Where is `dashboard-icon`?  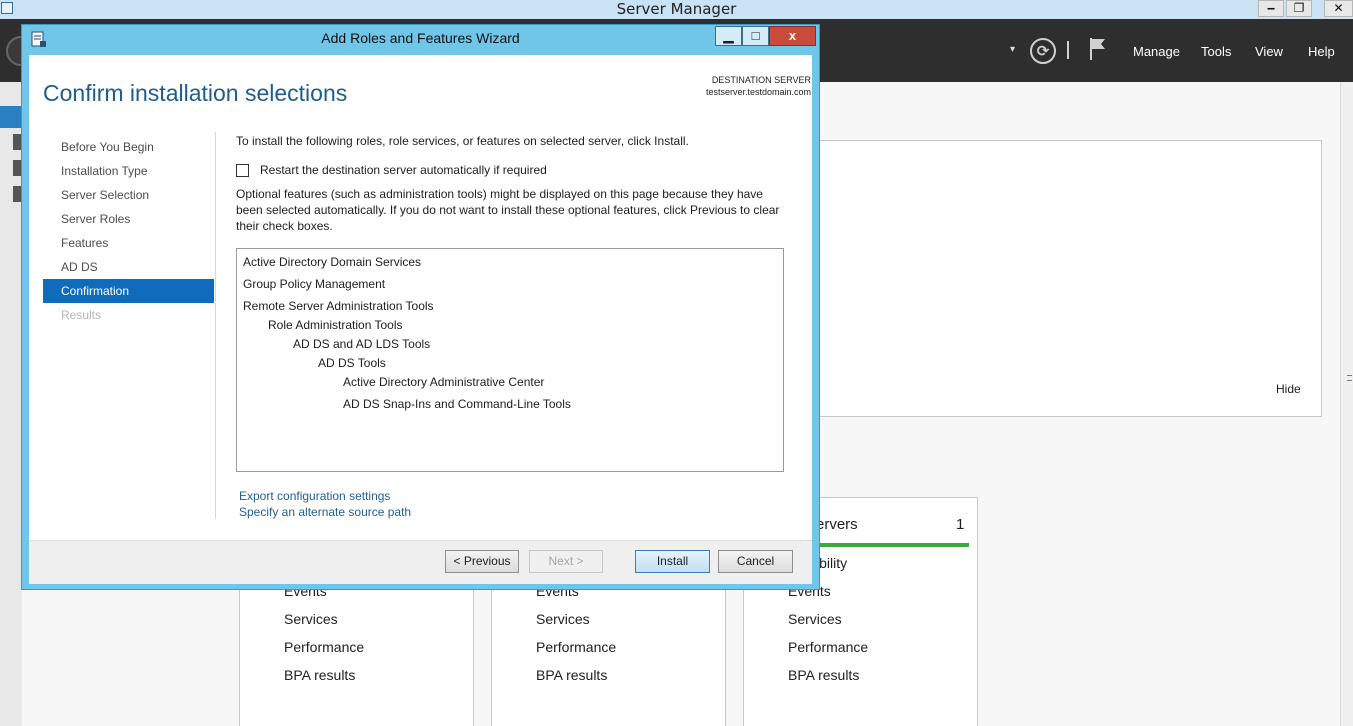 dashboard-icon is located at coordinates (11, 117).